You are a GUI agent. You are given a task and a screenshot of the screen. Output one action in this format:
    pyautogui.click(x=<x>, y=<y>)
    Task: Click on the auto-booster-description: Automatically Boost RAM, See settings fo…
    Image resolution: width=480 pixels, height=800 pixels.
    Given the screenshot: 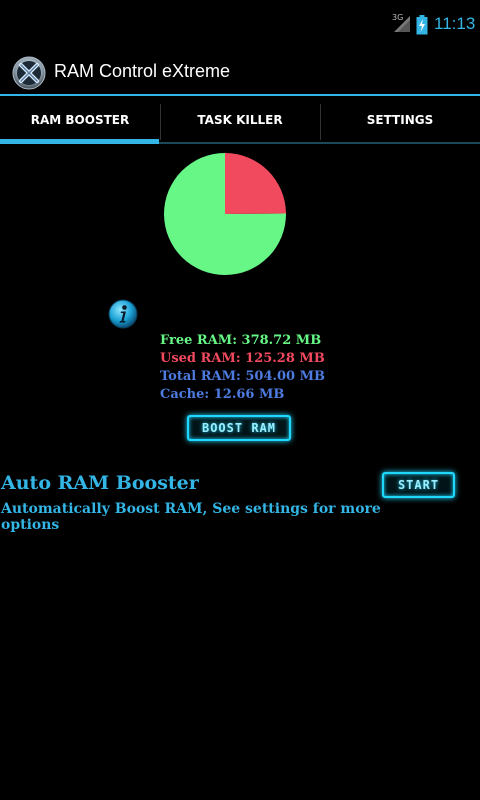 What is the action you would take?
    pyautogui.click(x=191, y=517)
    